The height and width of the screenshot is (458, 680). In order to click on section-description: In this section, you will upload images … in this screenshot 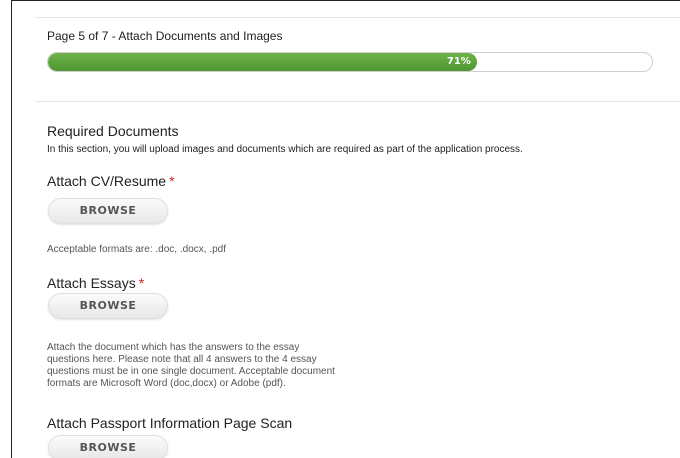, I will do `click(285, 149)`.